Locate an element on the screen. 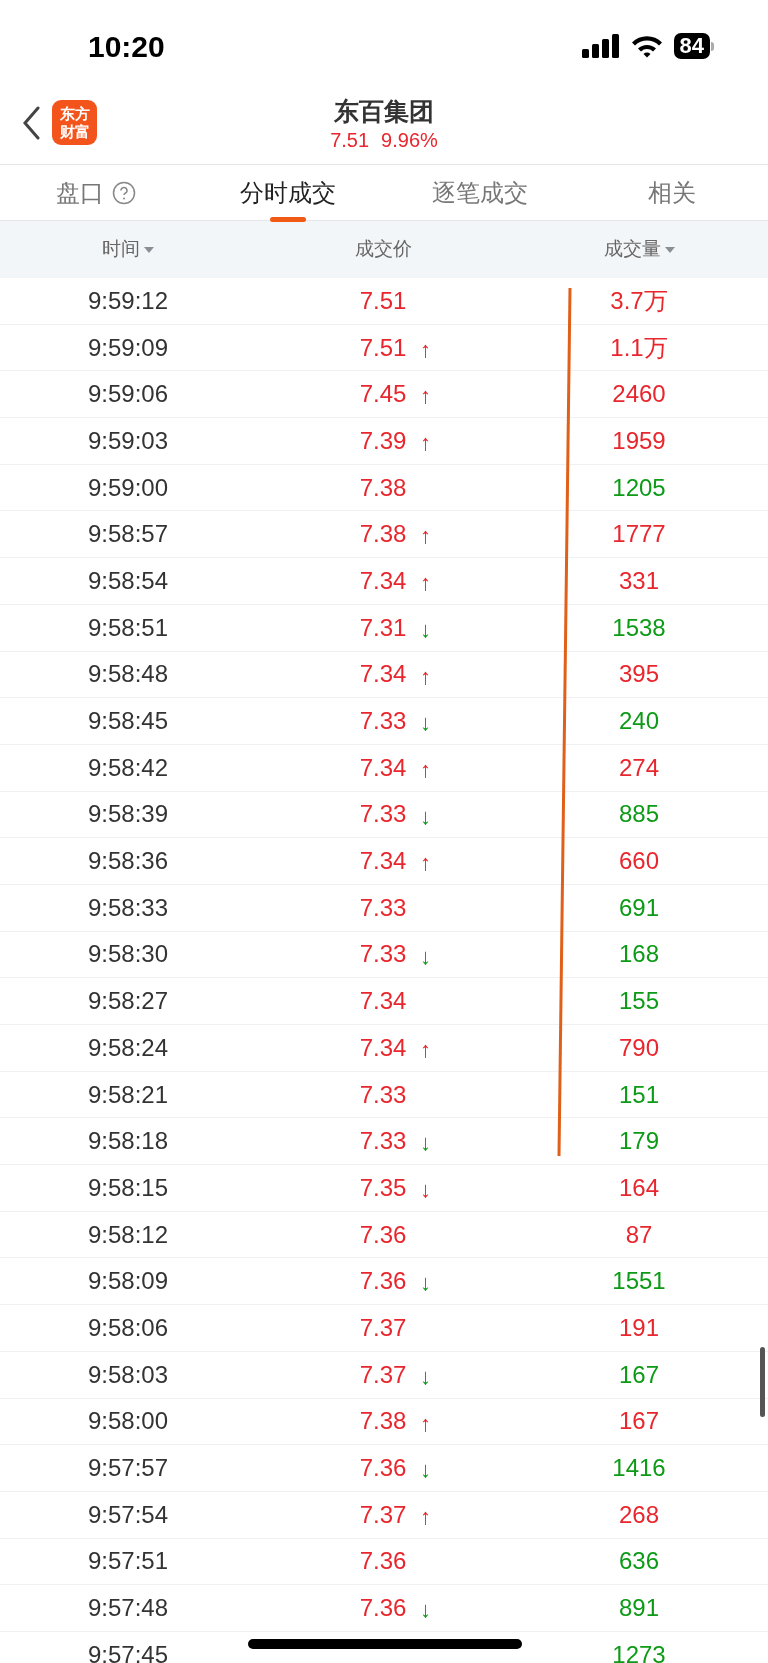 The image size is (768, 1663). volume-cell-text: 168 is located at coordinates (638, 954).